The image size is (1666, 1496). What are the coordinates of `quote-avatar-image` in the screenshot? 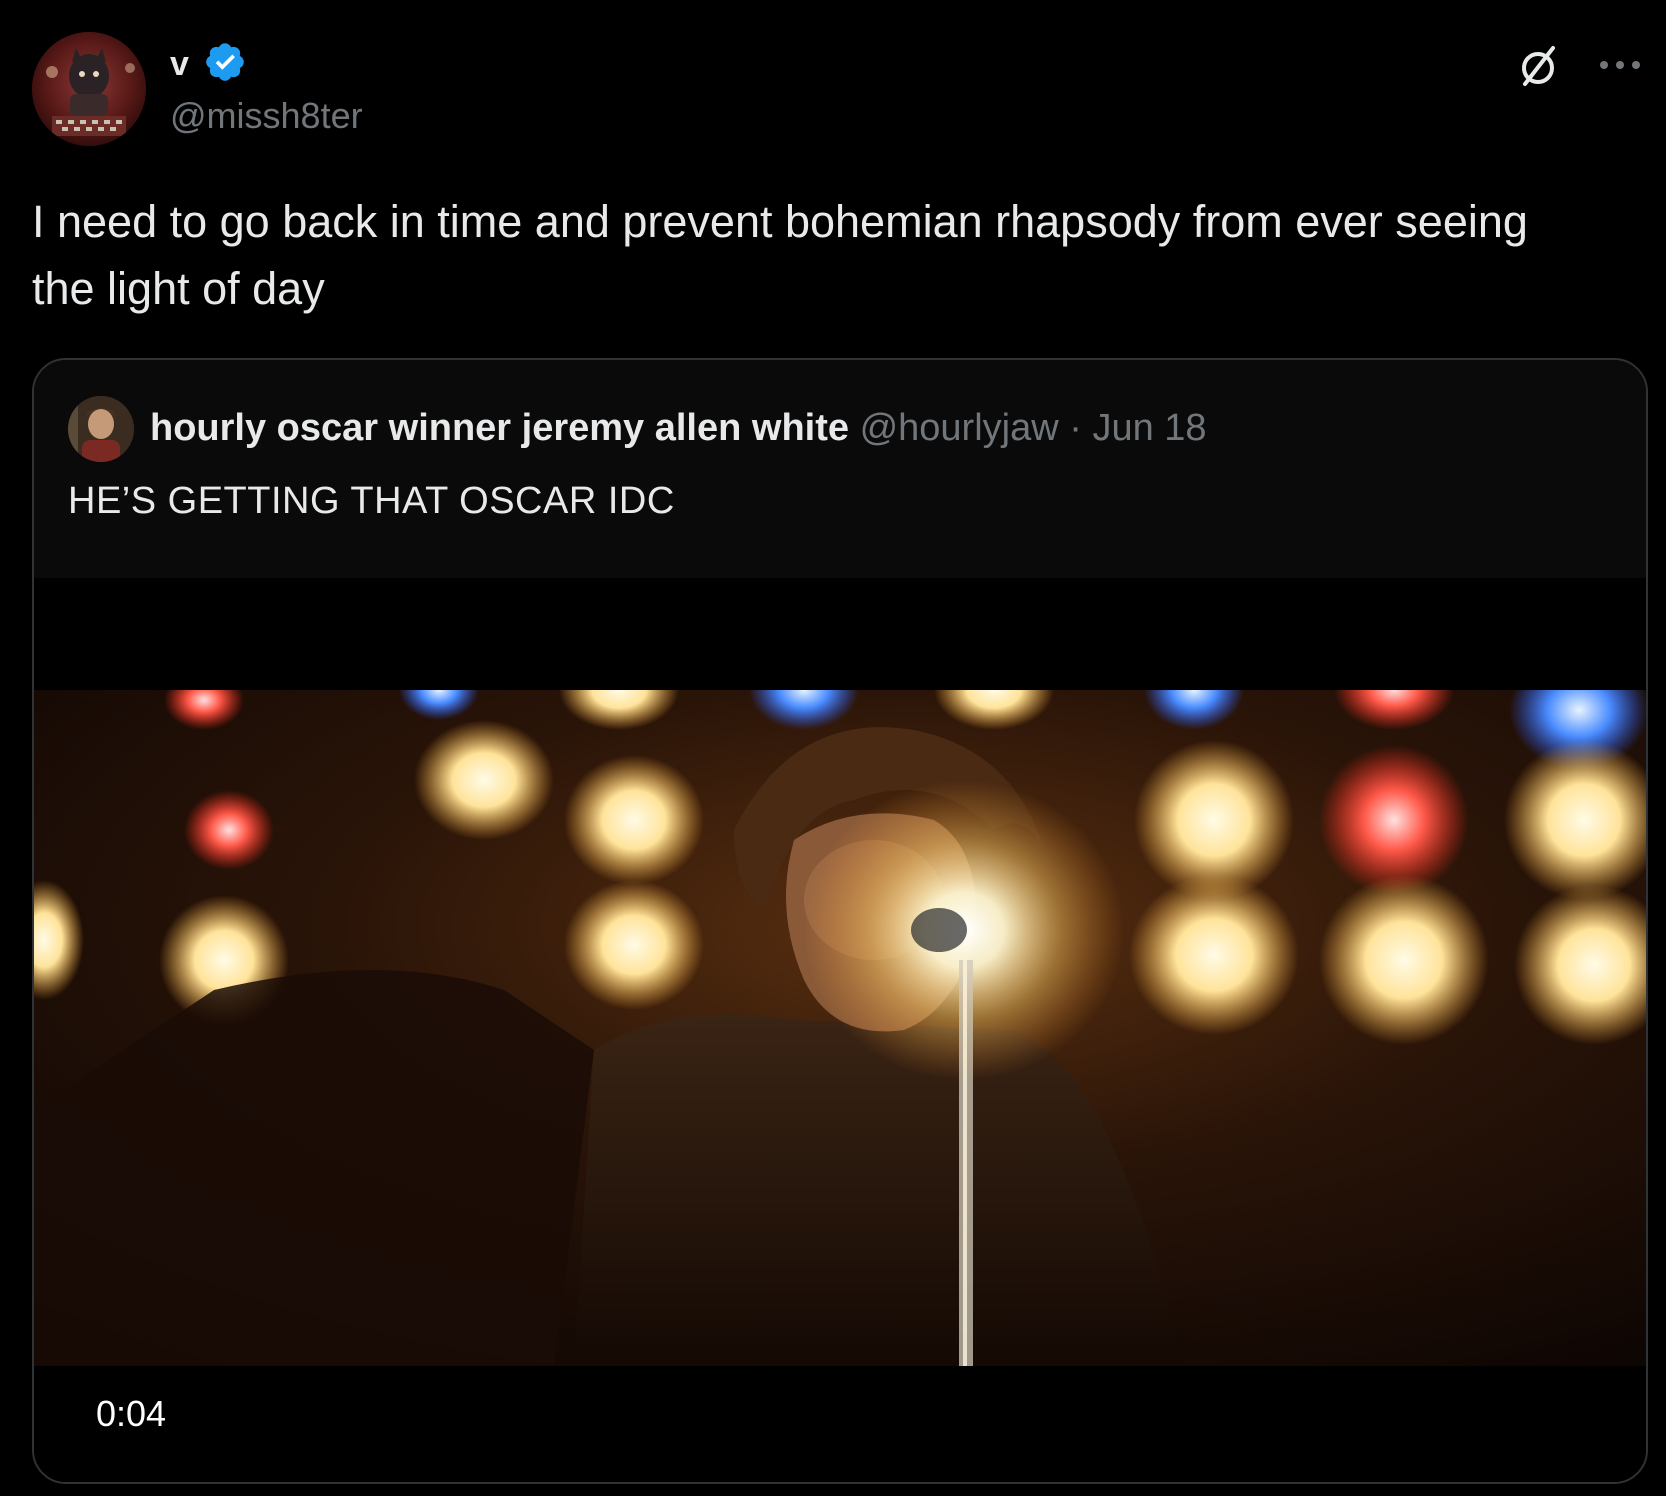 It's located at (101, 429).